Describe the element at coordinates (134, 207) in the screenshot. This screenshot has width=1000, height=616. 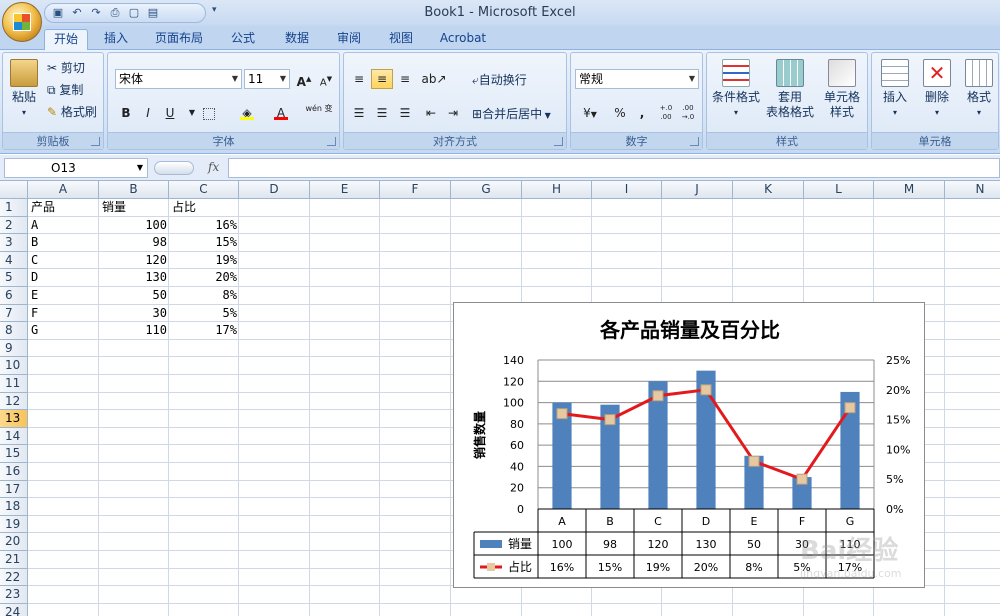
I see `cell-b1: 销量` at that location.